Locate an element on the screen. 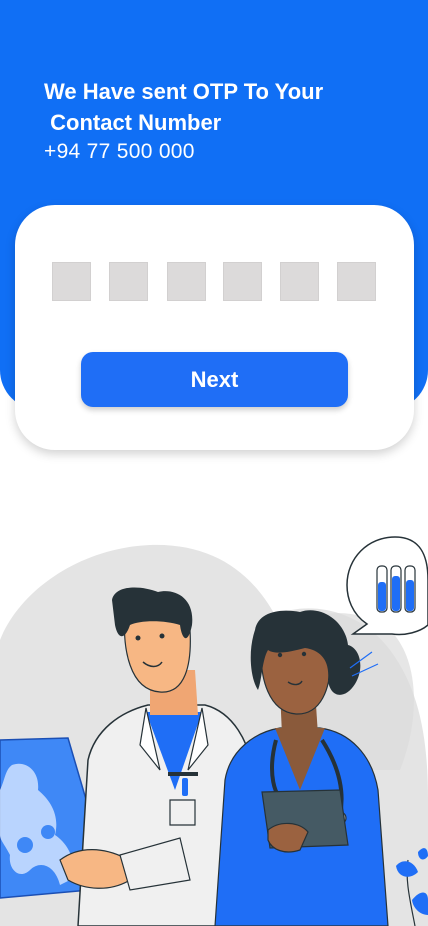 The height and width of the screenshot is (926, 428). otp-sent-message: We Have sent OTP To Your Contact Number is located at coordinates (184, 107).